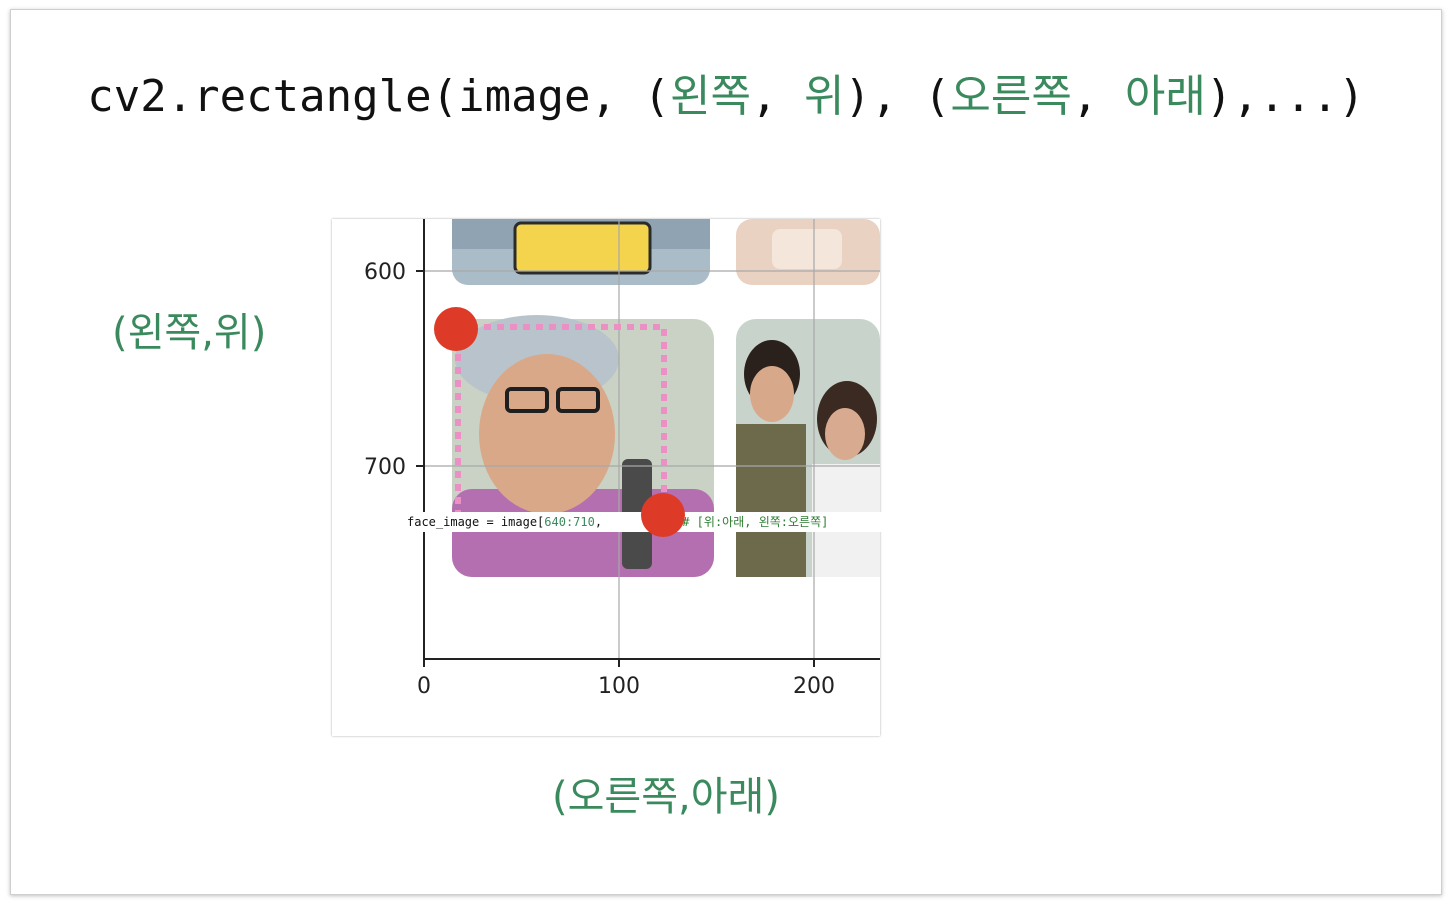 The height and width of the screenshot is (904, 1452). Describe the element at coordinates (666, 797) in the screenshot. I see `bottom-right-label: (오른쪽,아래)` at that location.